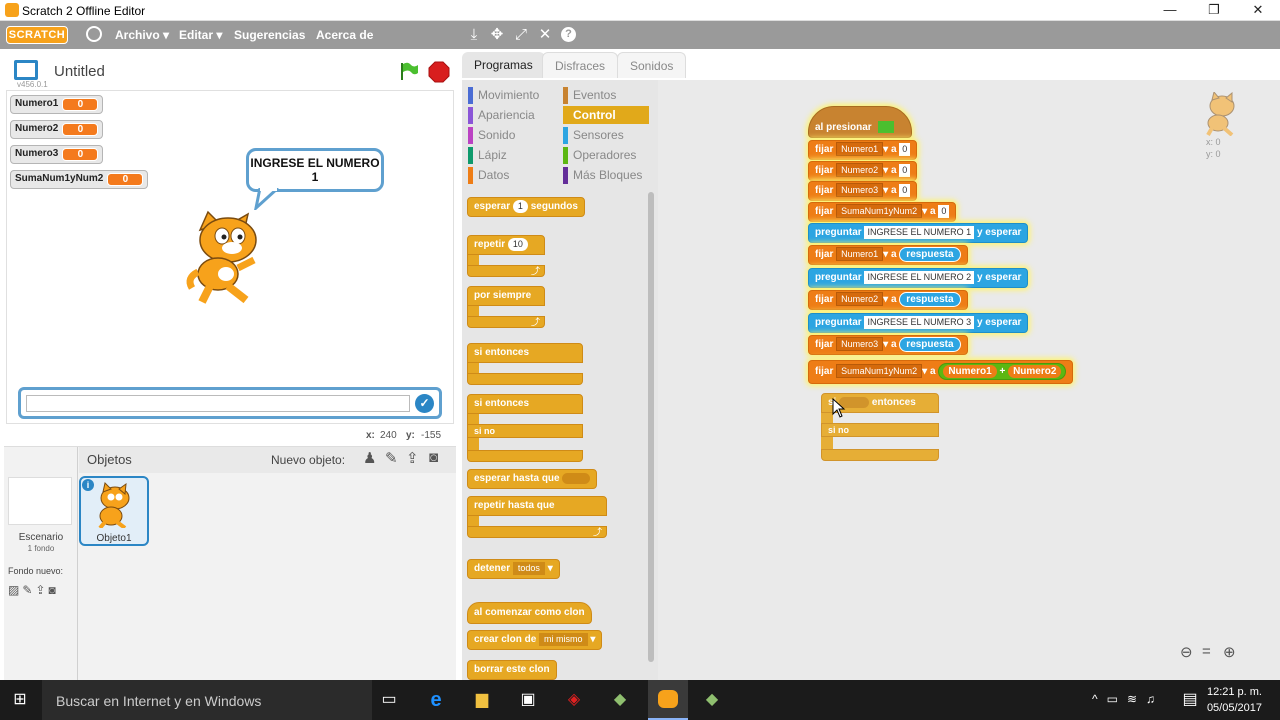 The width and height of the screenshot is (1280, 720). I want to click on set-numero1-answer-block: fijar Numero1 ▾ a respuesta, so click(888, 255).